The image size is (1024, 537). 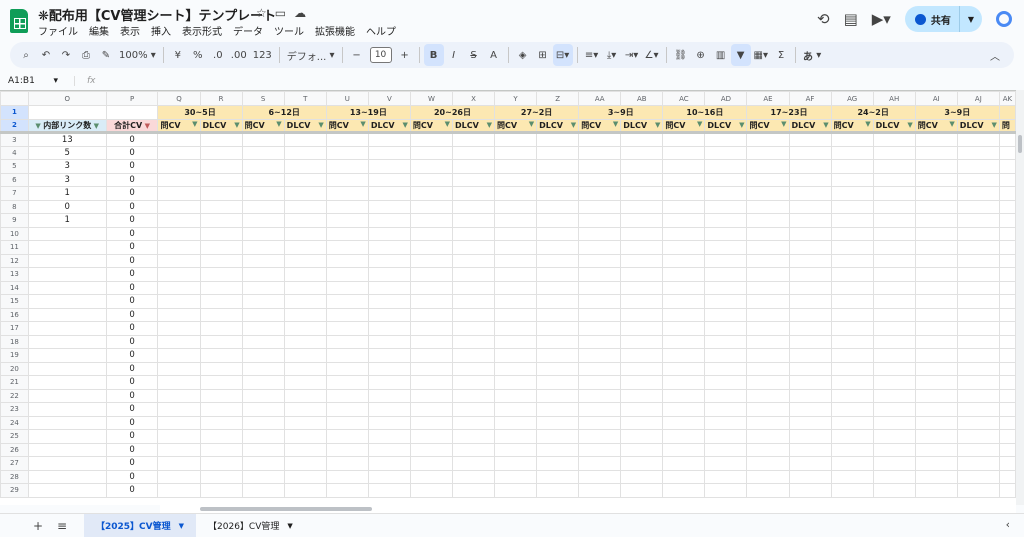 I want to click on week-label: 6~12日, so click(x=284, y=112).